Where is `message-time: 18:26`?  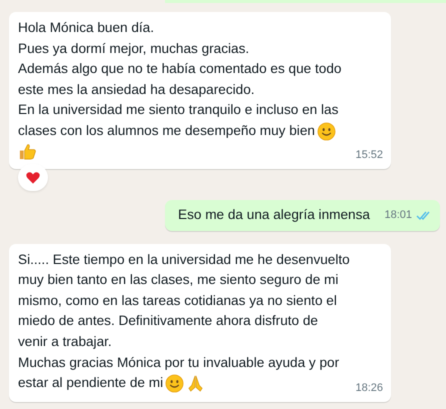
message-time: 18:26 is located at coordinates (369, 388).